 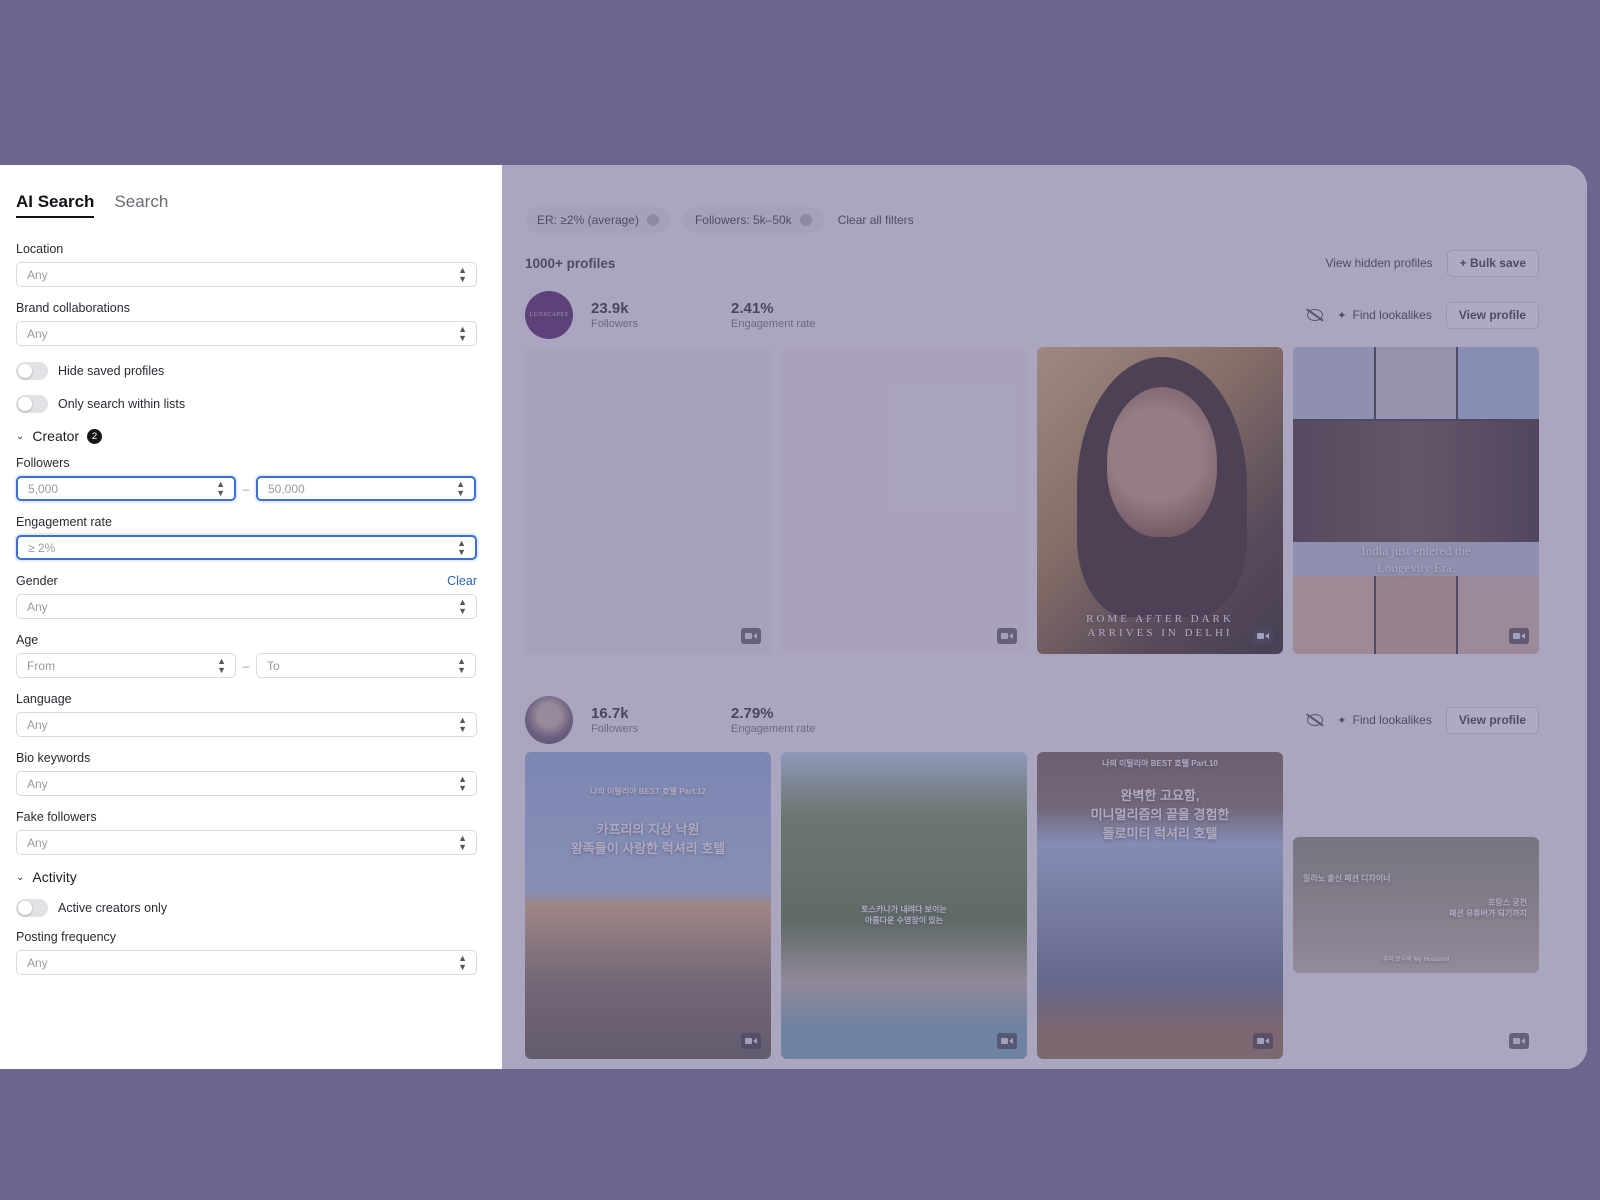 What do you see at coordinates (615, 324) in the screenshot?
I see `followers-label: Followers` at bounding box center [615, 324].